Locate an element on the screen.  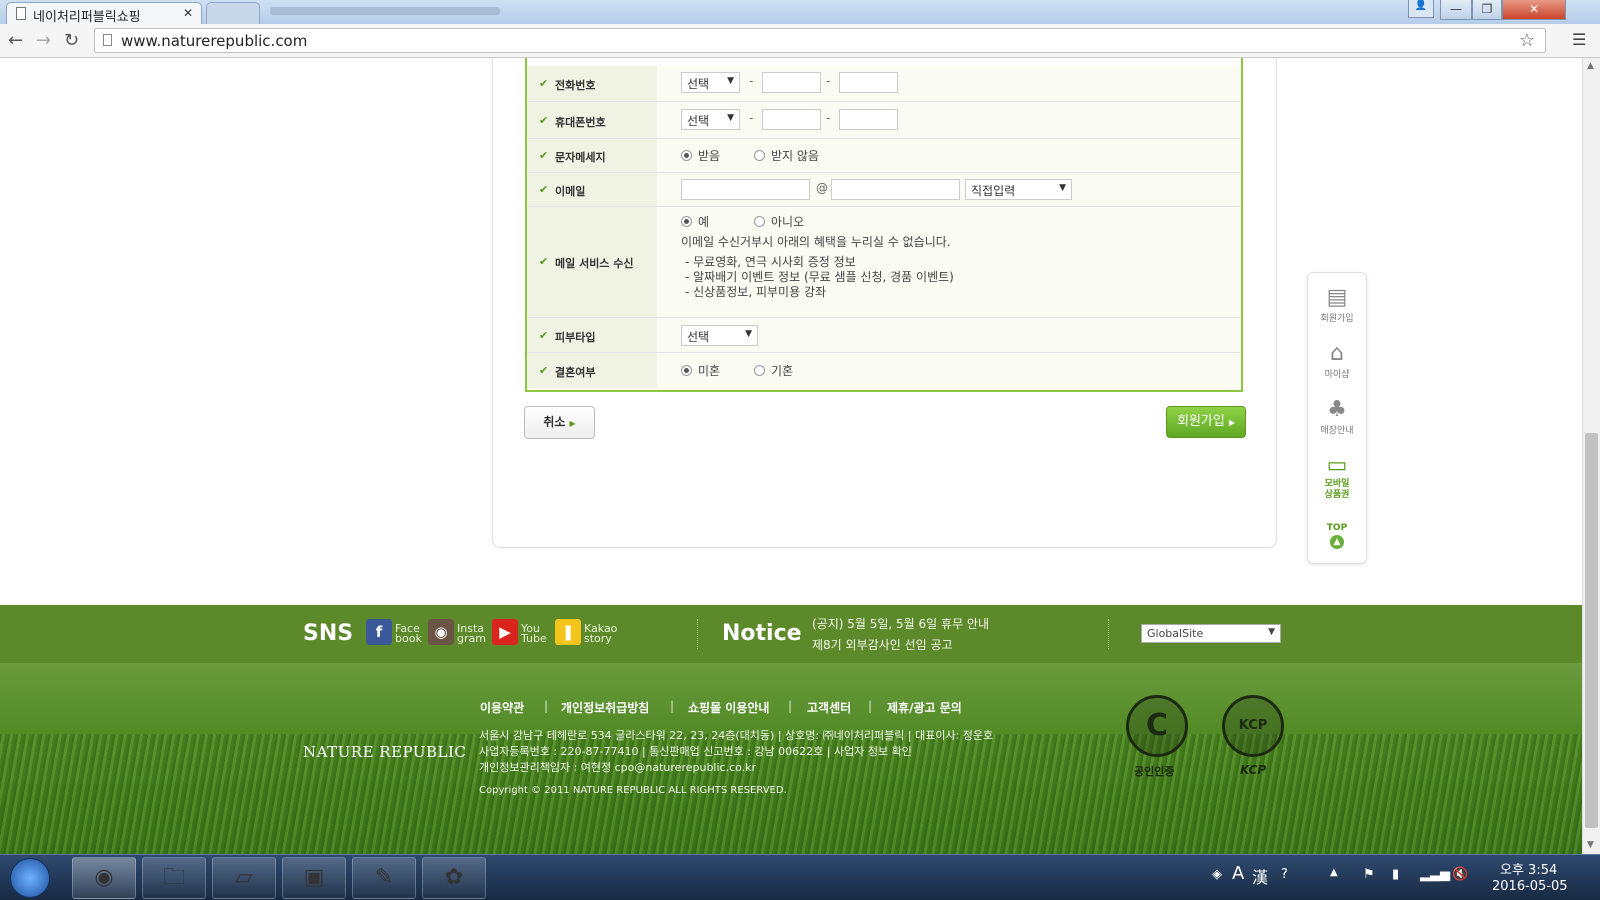
quick-store: ♣ 매장안내 is located at coordinates (1337, 416).